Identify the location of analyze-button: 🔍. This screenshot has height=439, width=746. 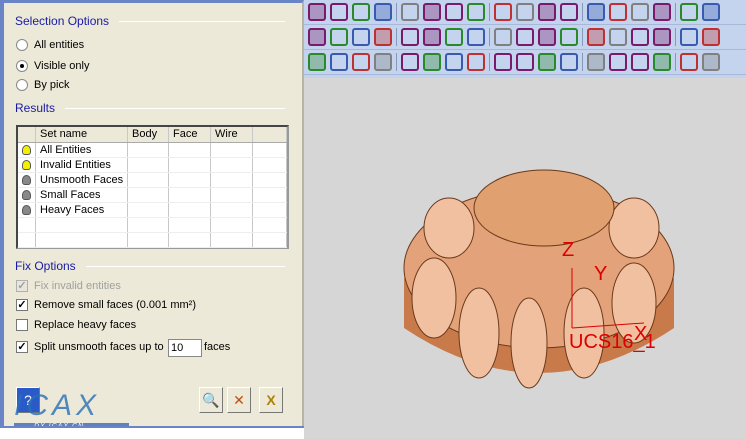
(211, 400).